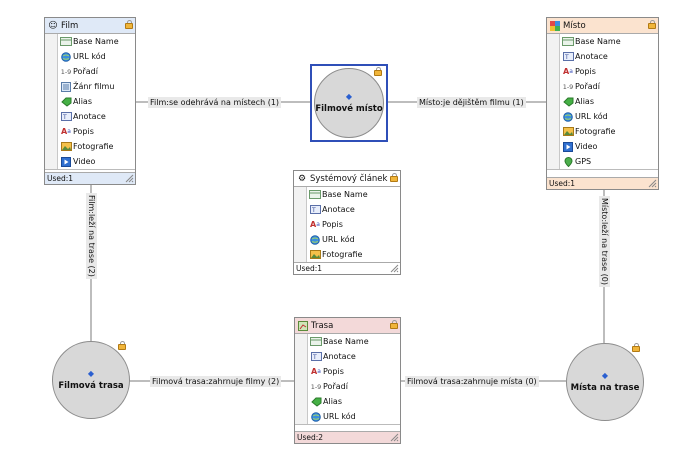  I want to click on entity-misto-header: Místo, so click(602, 26).